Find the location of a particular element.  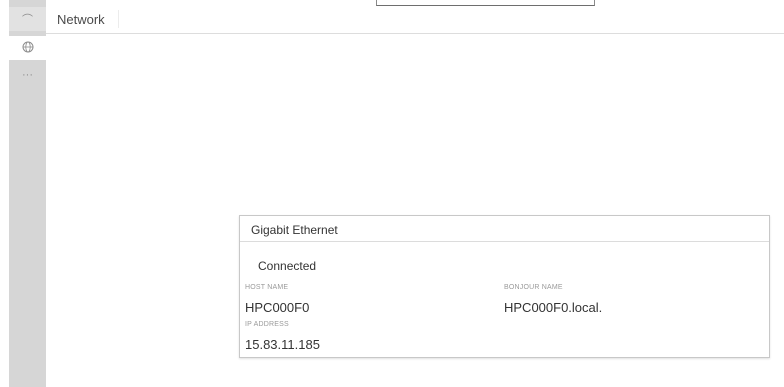

host-name-value: HPC000F0 is located at coordinates (277, 307).